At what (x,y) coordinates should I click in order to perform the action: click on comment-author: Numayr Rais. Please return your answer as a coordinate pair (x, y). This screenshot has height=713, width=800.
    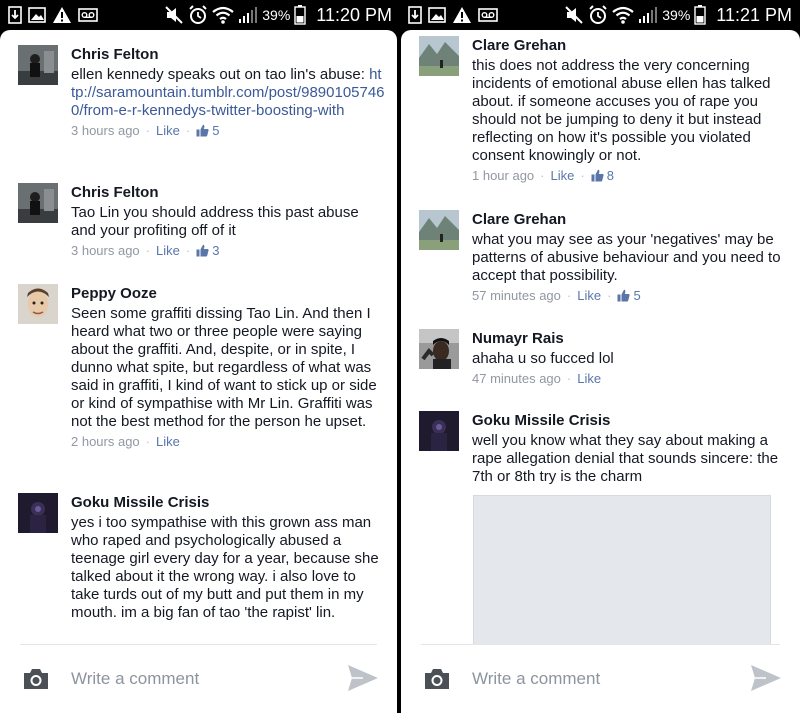
    Looking at the image, I should click on (630, 339).